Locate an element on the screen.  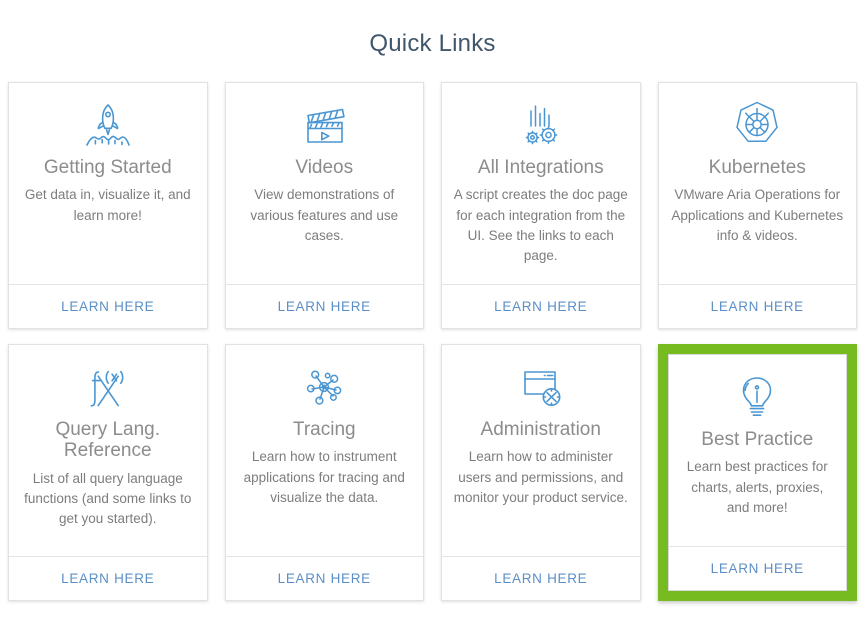
rocket-icon is located at coordinates (108, 125).